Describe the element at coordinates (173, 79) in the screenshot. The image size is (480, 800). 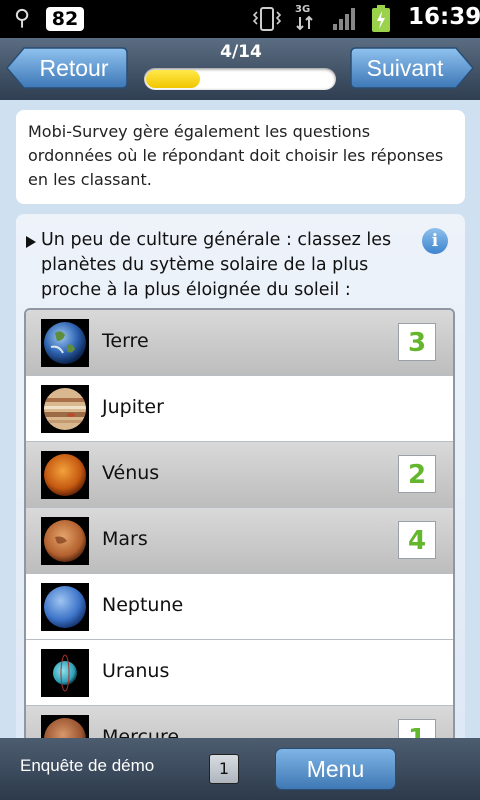
I see `progress-bar-fill` at that location.